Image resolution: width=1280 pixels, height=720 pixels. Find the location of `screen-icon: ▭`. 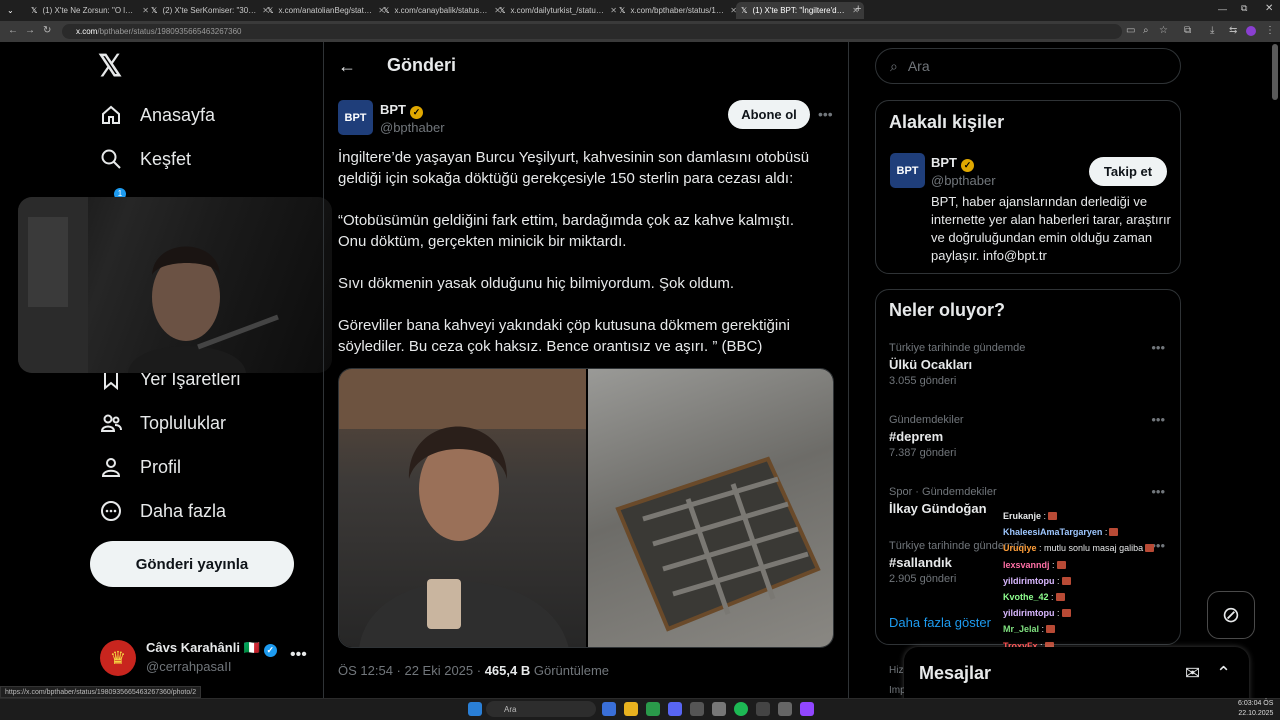

screen-icon: ▭ is located at coordinates (1130, 30).